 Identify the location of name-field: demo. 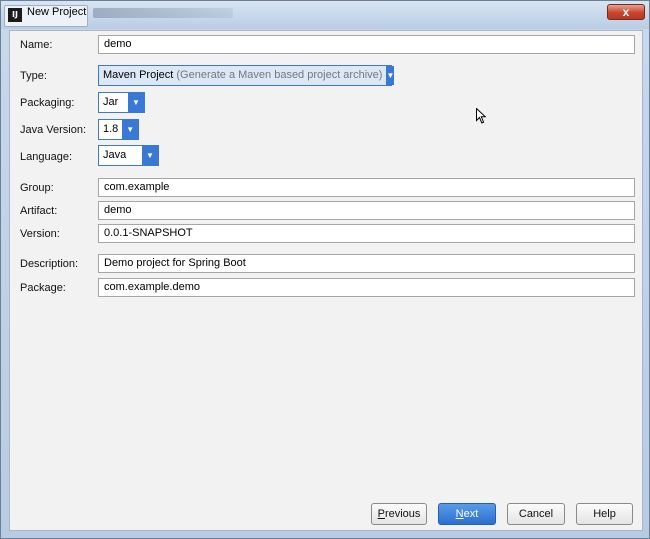
(366, 44).